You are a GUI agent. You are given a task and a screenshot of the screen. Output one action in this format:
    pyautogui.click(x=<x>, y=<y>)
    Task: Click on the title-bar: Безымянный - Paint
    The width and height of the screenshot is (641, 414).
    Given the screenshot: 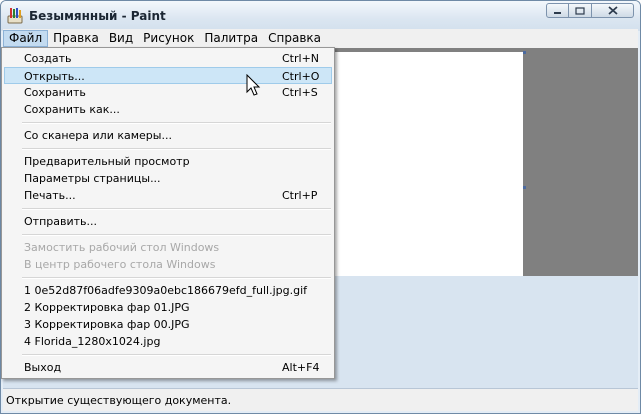 What is the action you would take?
    pyautogui.click(x=320, y=16)
    